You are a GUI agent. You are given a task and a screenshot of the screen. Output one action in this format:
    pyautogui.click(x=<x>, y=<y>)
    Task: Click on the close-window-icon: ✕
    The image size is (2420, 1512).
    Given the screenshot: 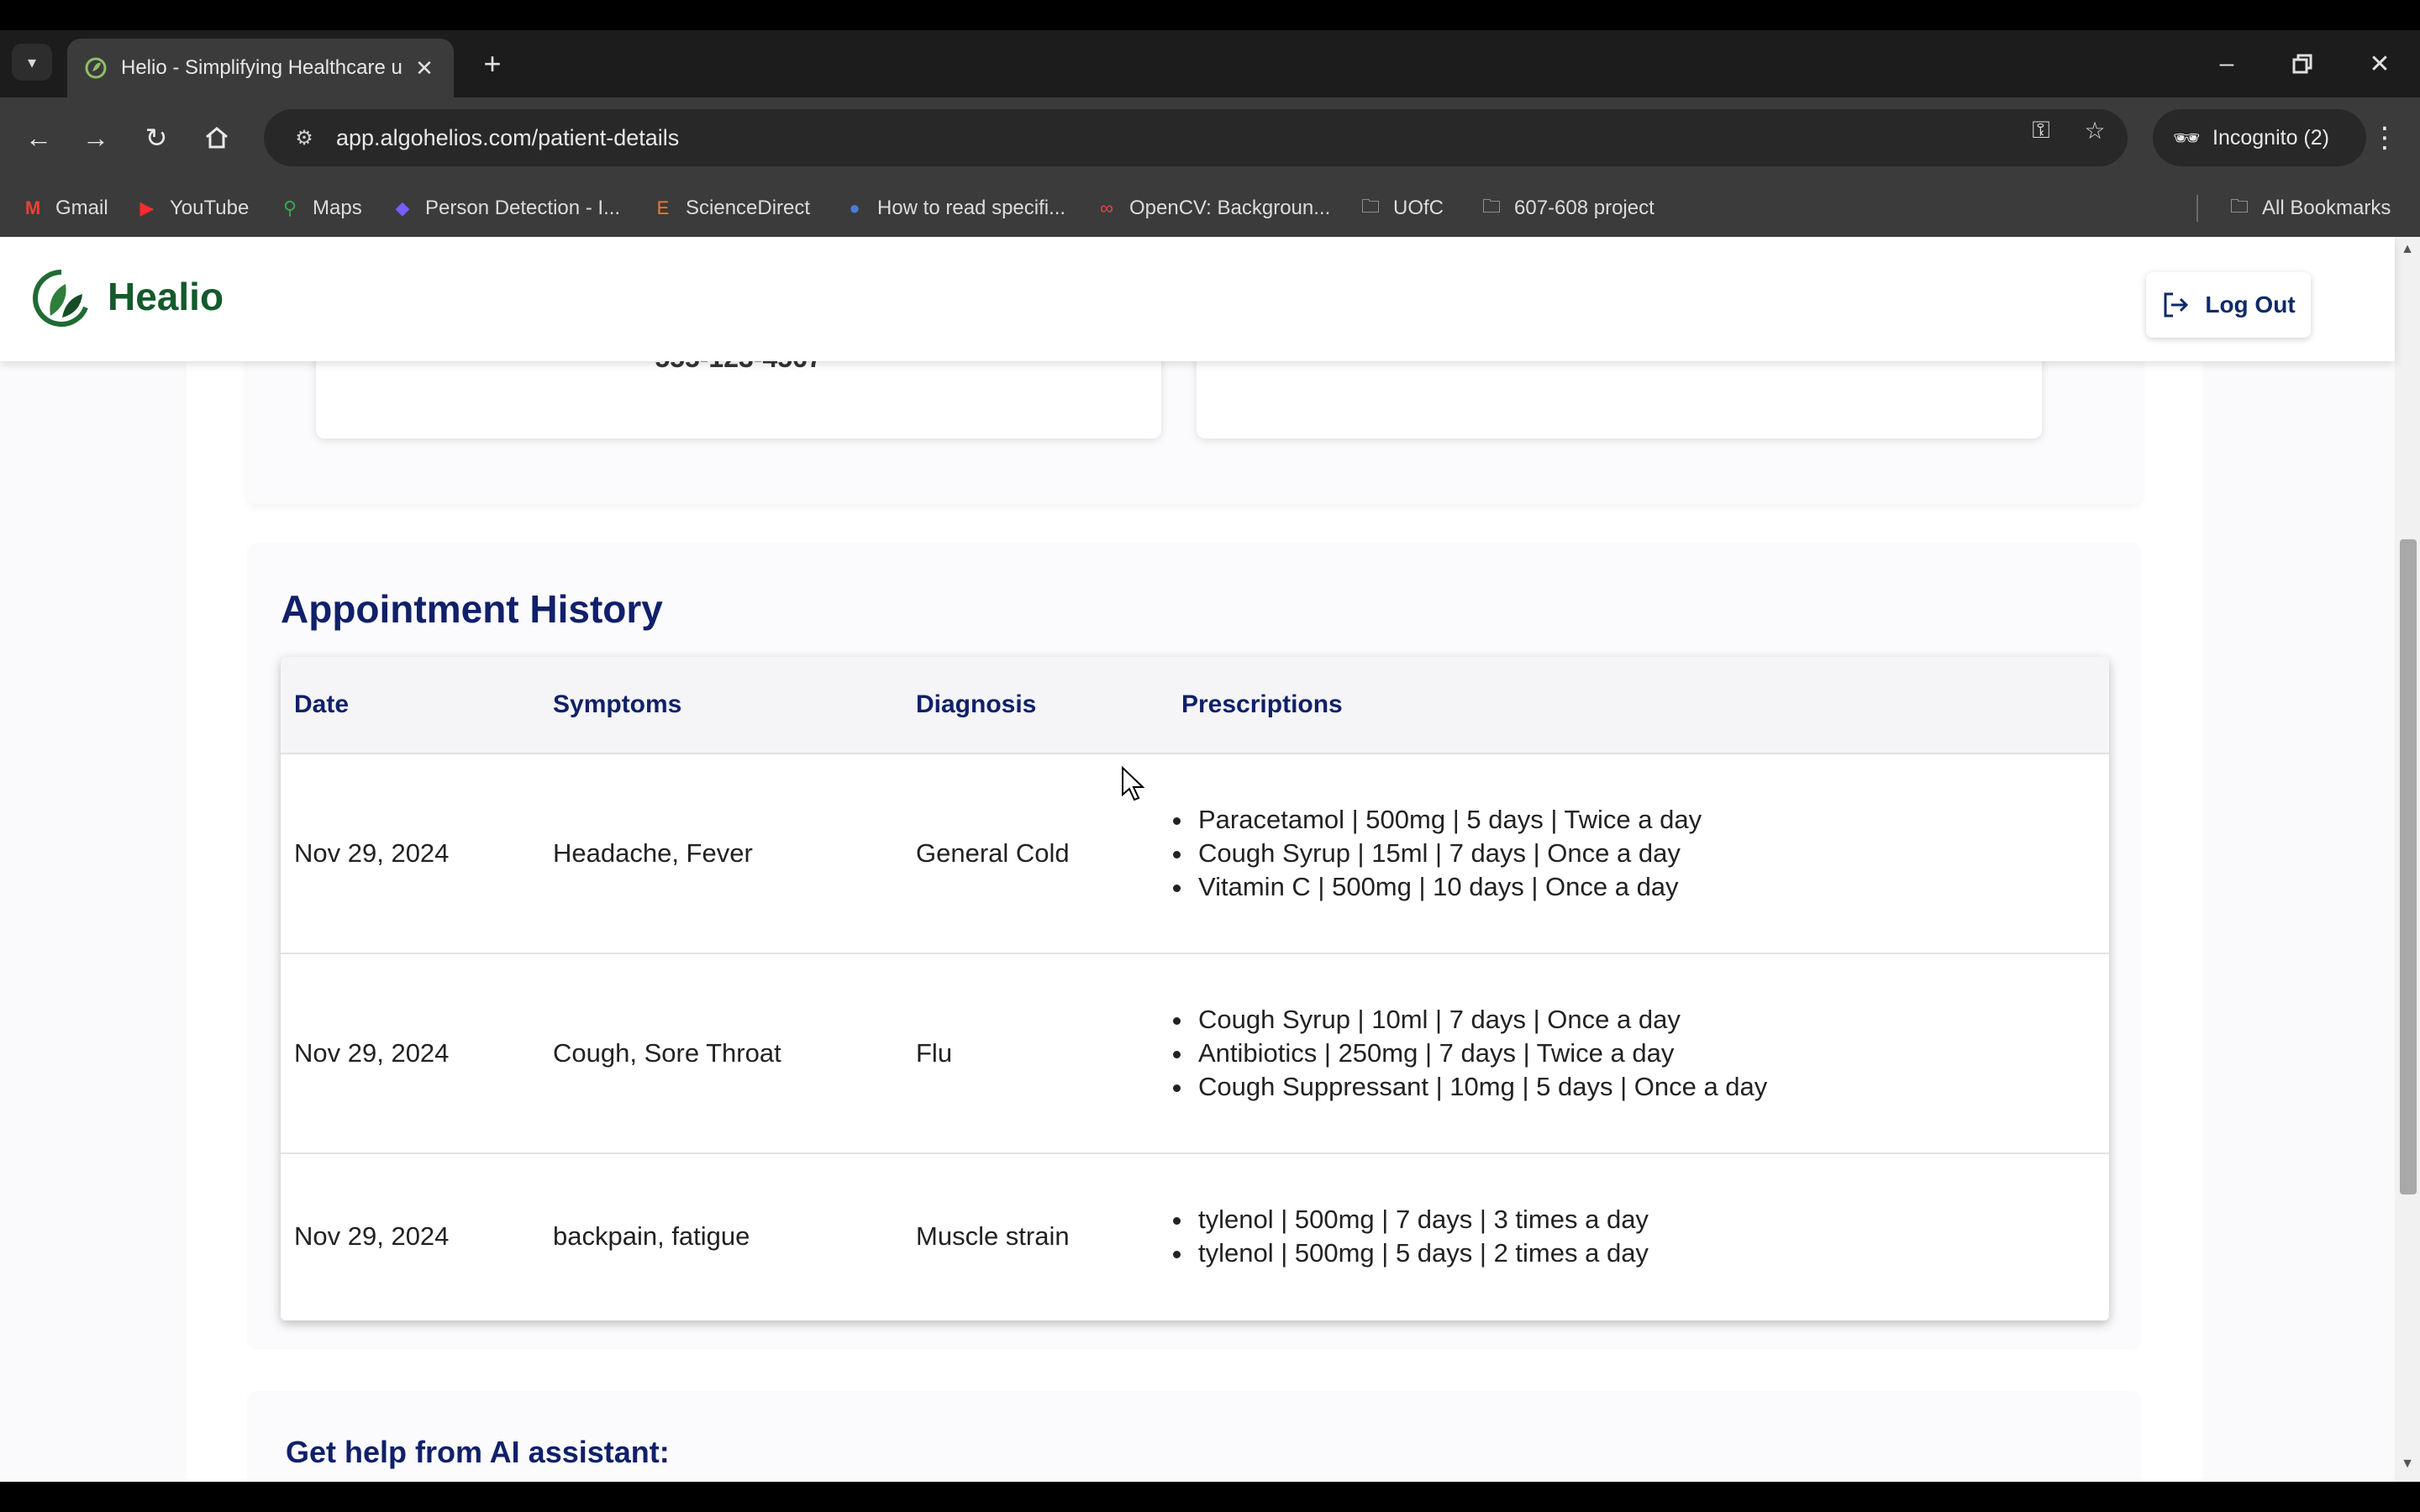 What is the action you would take?
    pyautogui.click(x=2380, y=64)
    